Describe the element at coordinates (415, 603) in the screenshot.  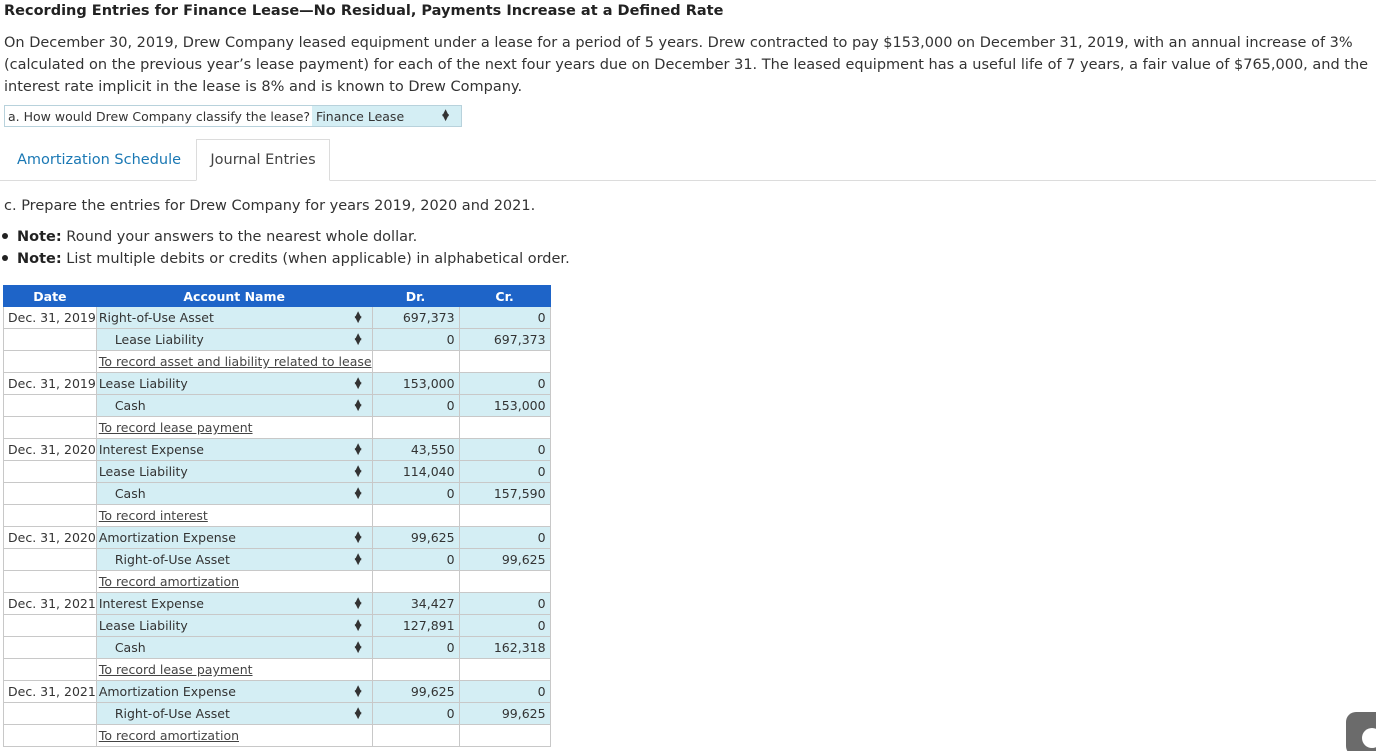
I see `debit-input: 34,427` at that location.